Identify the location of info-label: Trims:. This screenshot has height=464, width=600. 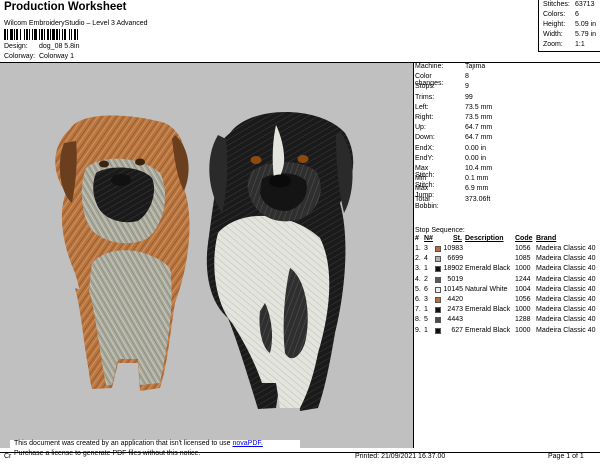
(425, 97).